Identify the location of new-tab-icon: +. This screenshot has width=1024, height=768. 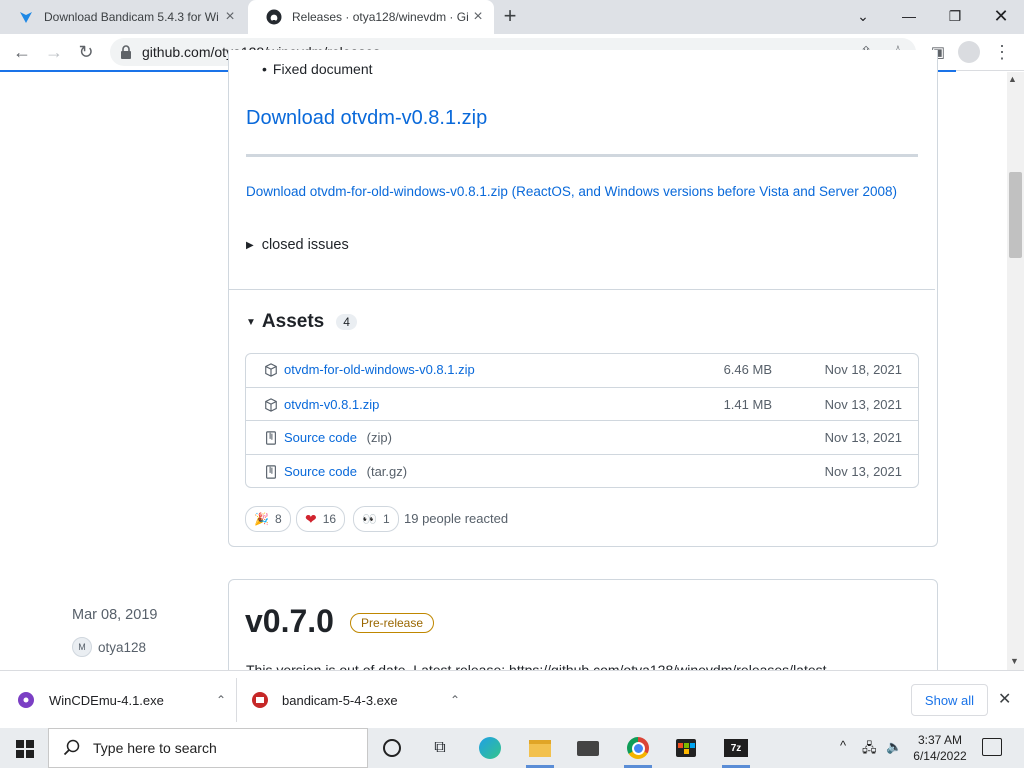
(510, 16).